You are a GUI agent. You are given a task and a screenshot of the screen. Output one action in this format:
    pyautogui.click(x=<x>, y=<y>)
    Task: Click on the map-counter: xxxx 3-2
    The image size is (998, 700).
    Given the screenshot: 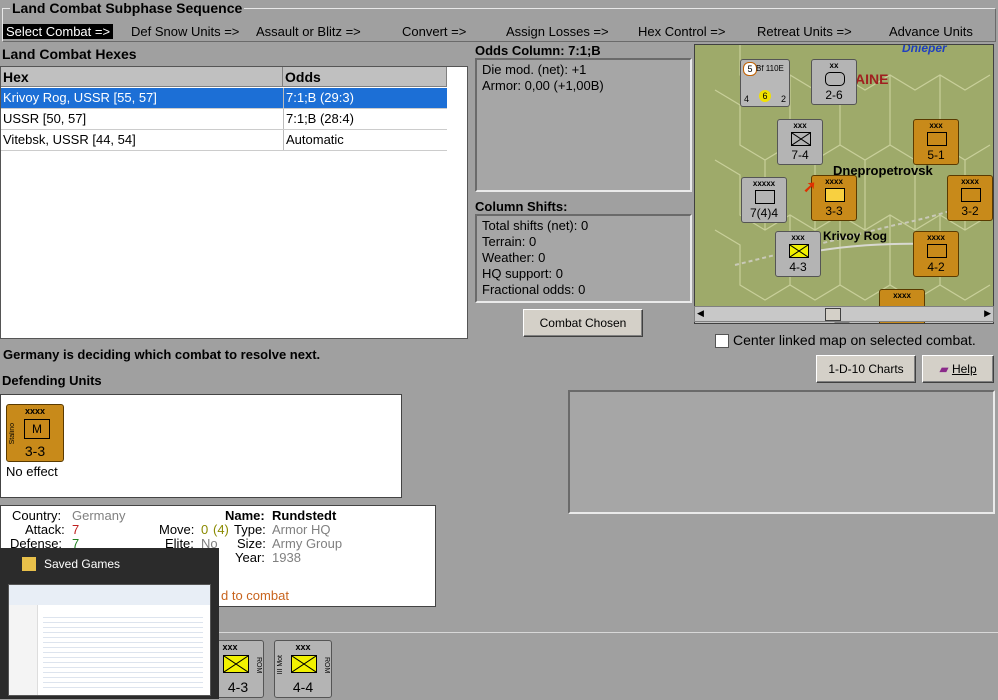 What is the action you would take?
    pyautogui.click(x=970, y=198)
    